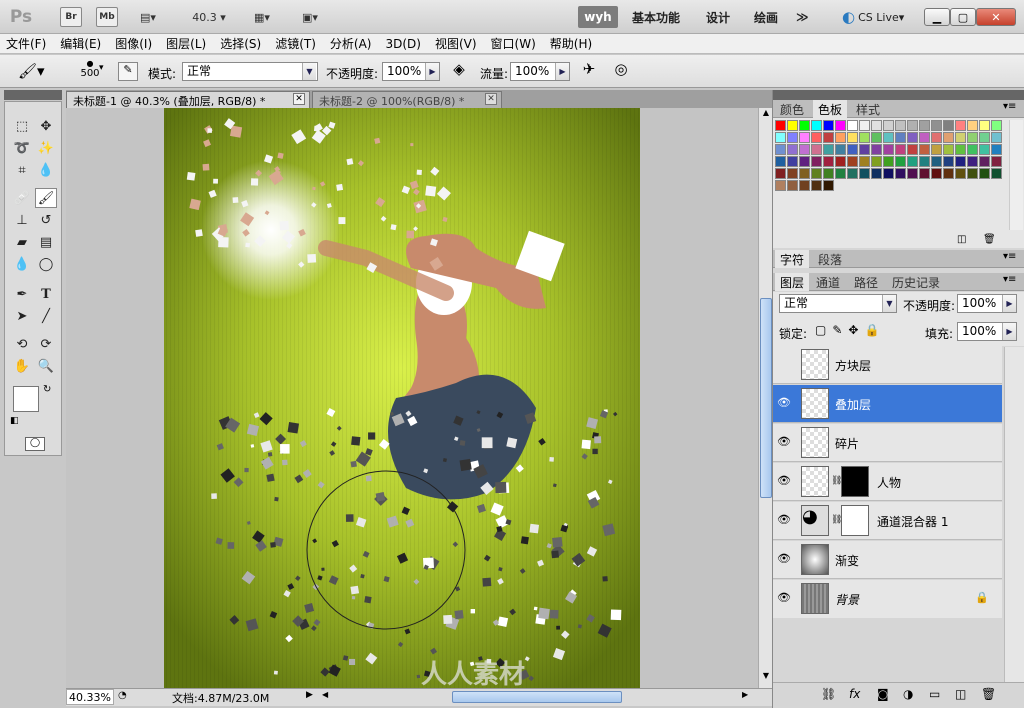  What do you see at coordinates (22, 148) in the screenshot?
I see `lasso-tool: ➰` at bounding box center [22, 148].